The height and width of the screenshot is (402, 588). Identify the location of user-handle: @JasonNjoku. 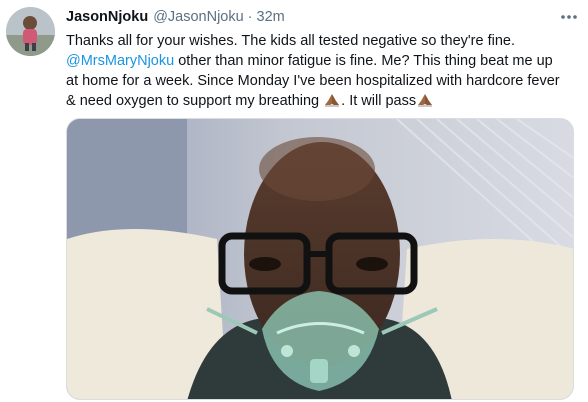
(198, 17).